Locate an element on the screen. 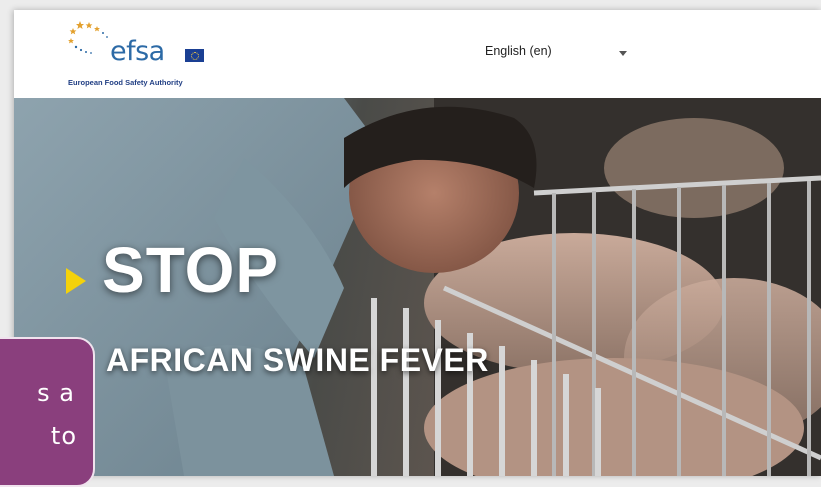 This screenshot has width=821, height=487. play-arrow-icon is located at coordinates (76, 281).